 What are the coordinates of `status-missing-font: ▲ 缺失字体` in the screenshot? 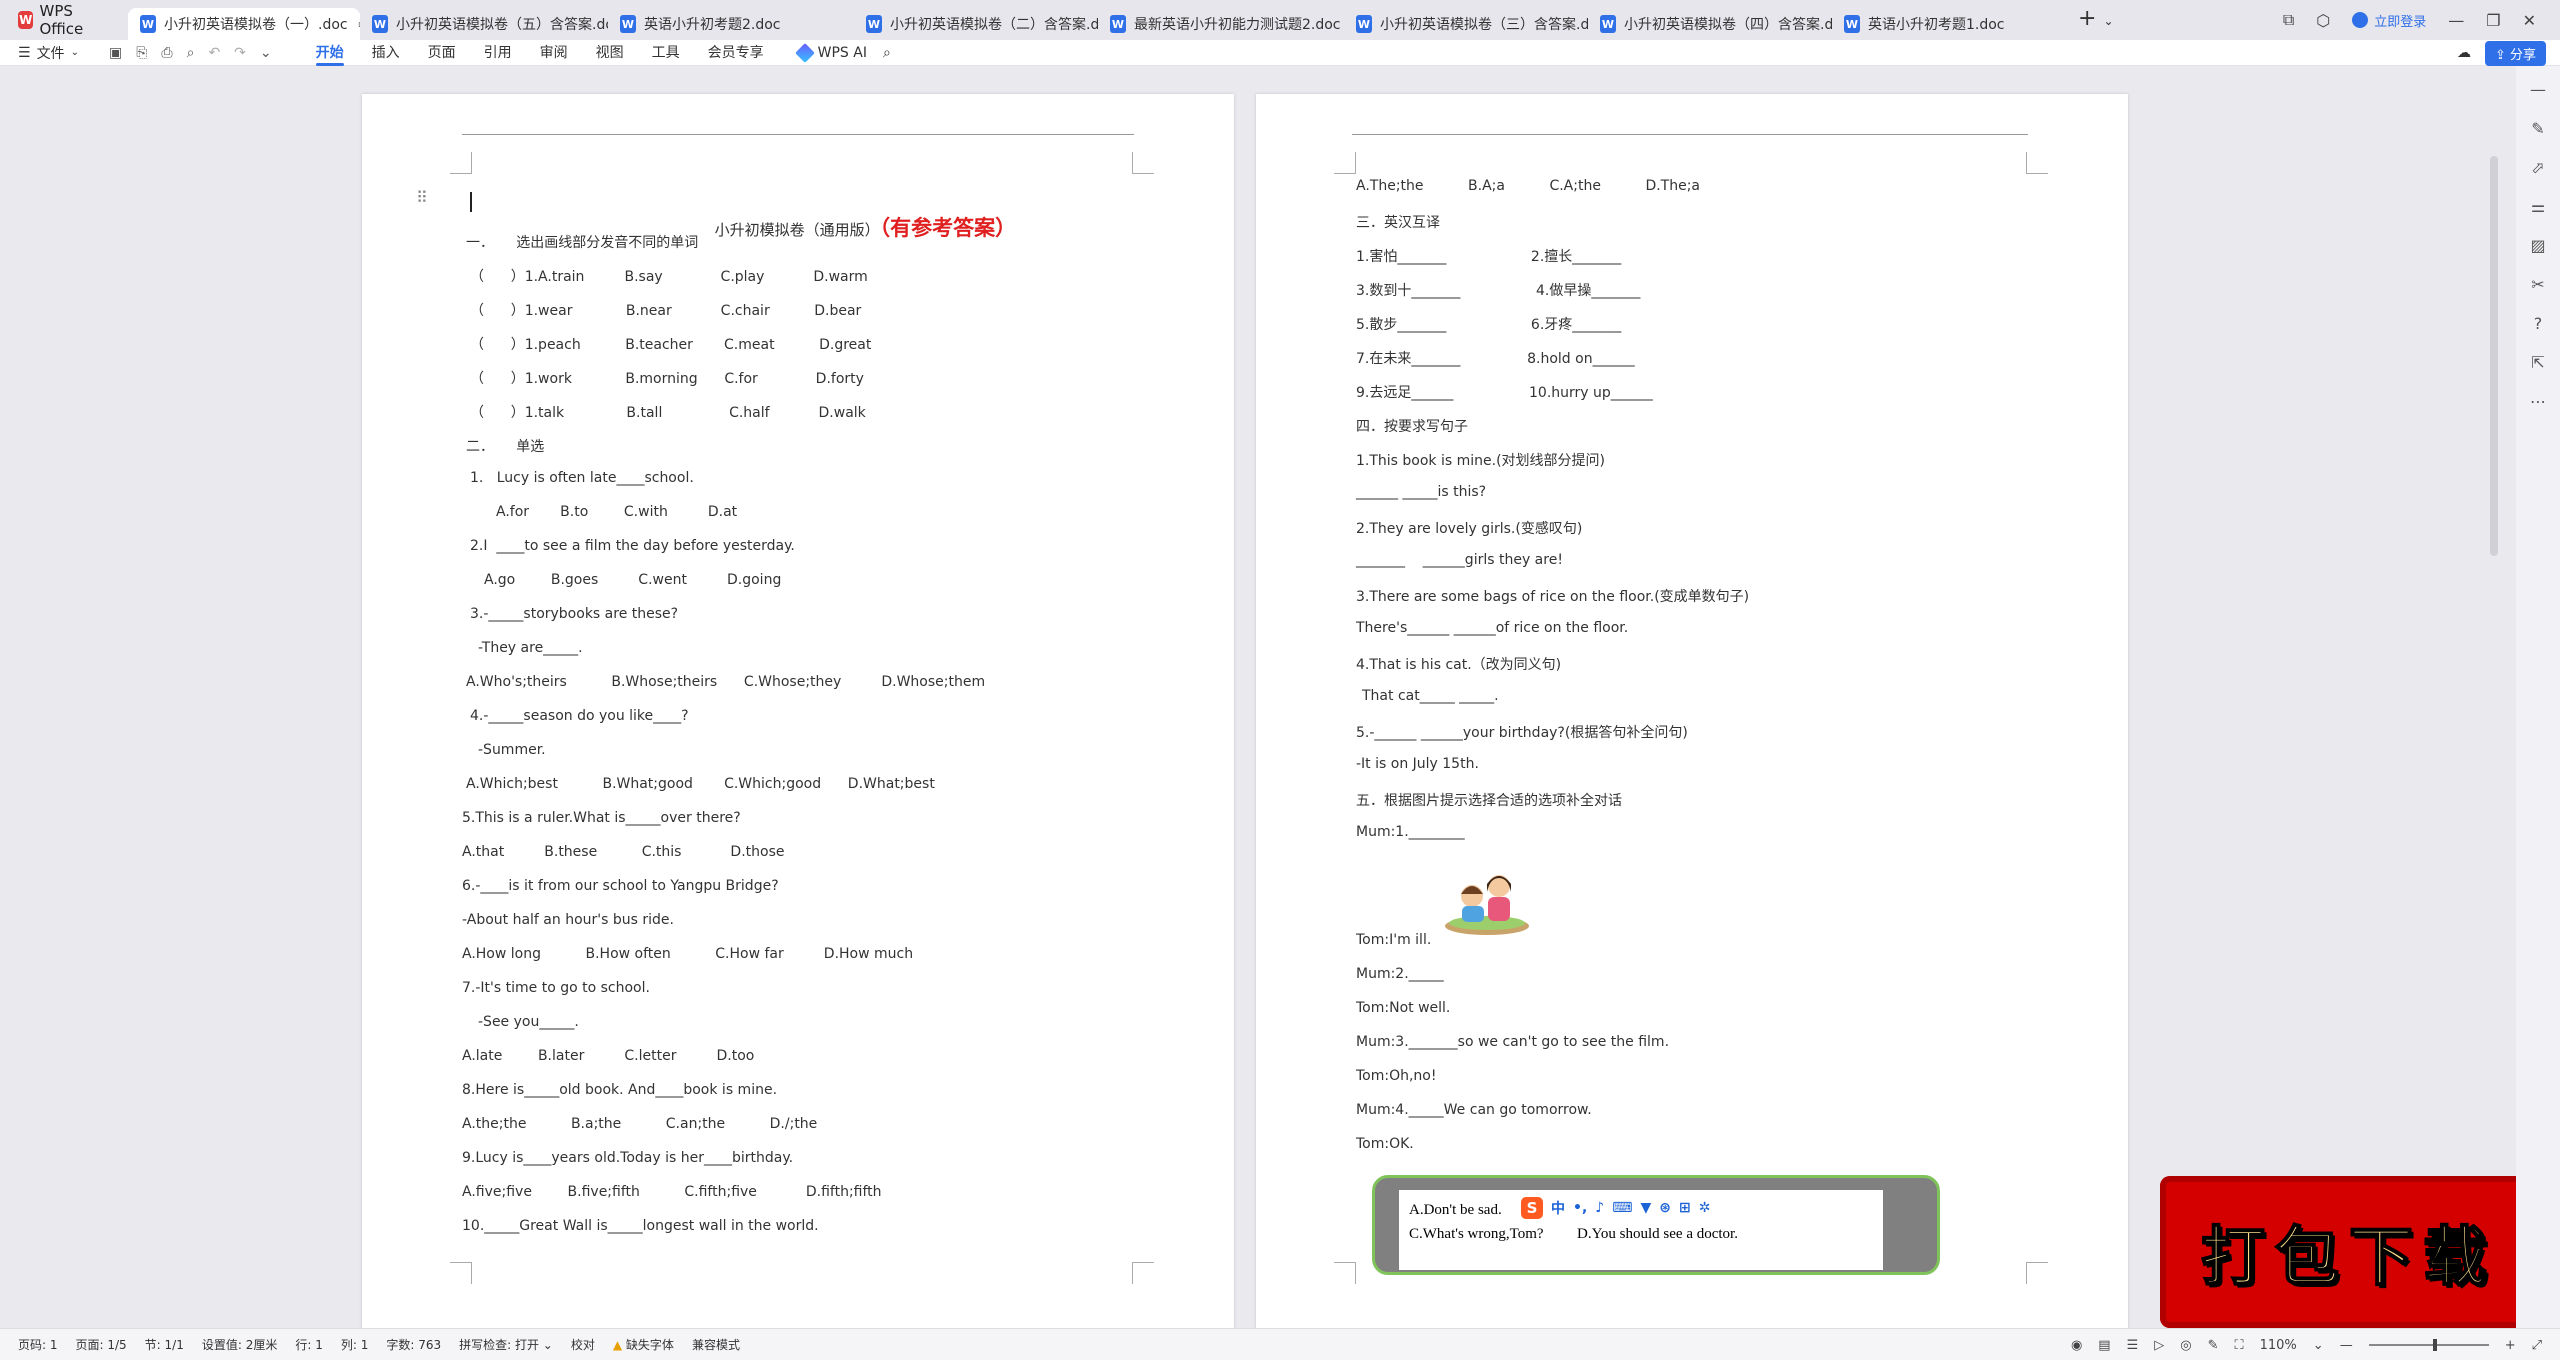 It's located at (643, 1344).